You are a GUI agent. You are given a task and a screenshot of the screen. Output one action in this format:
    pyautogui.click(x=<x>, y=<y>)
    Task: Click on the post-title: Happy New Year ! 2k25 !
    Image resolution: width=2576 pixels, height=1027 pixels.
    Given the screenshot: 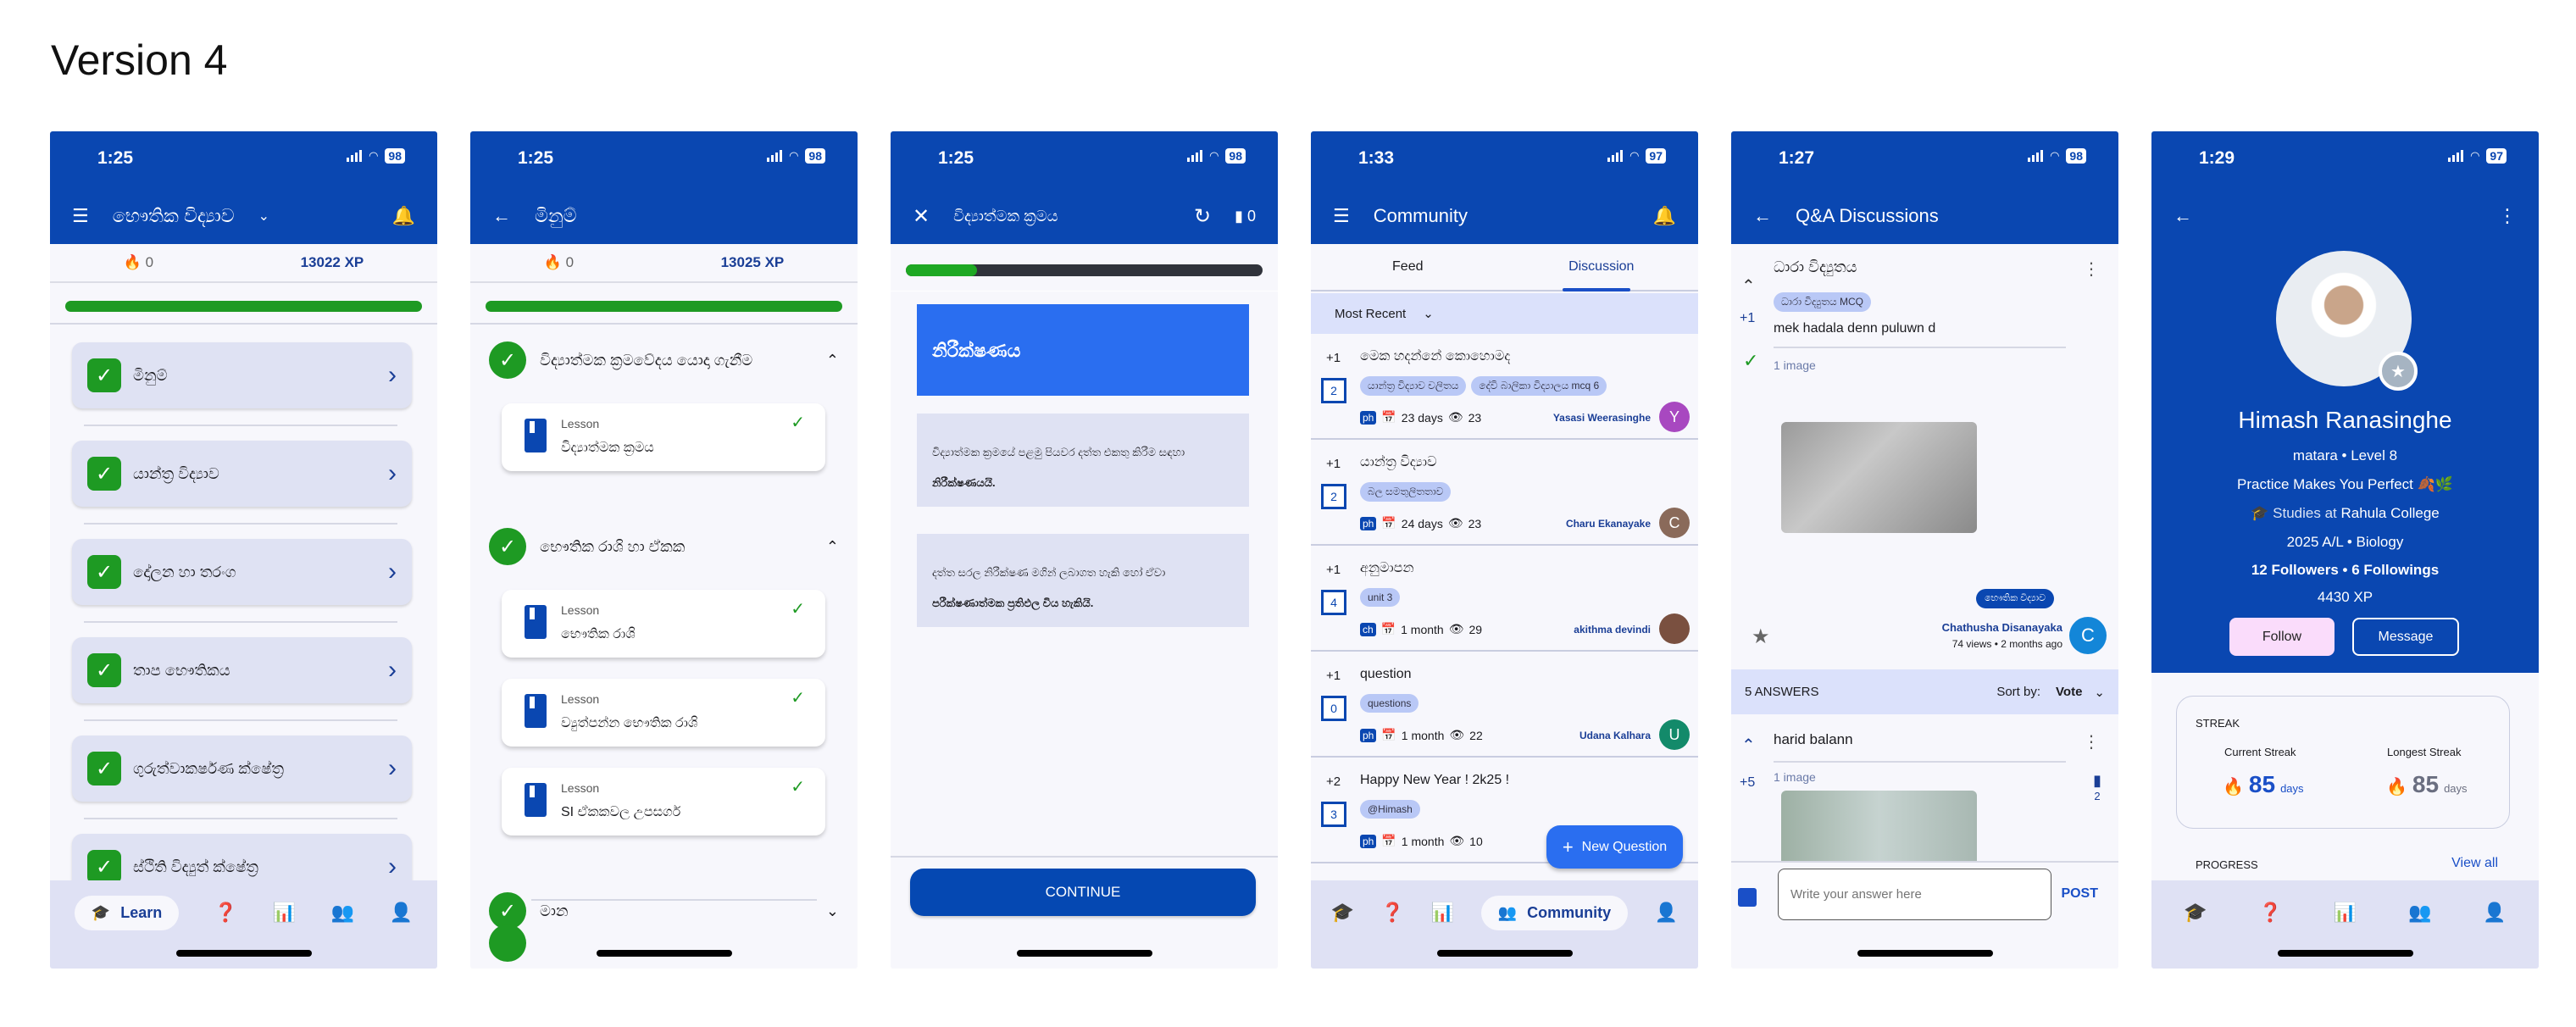 What is the action you would take?
    pyautogui.click(x=1434, y=781)
    